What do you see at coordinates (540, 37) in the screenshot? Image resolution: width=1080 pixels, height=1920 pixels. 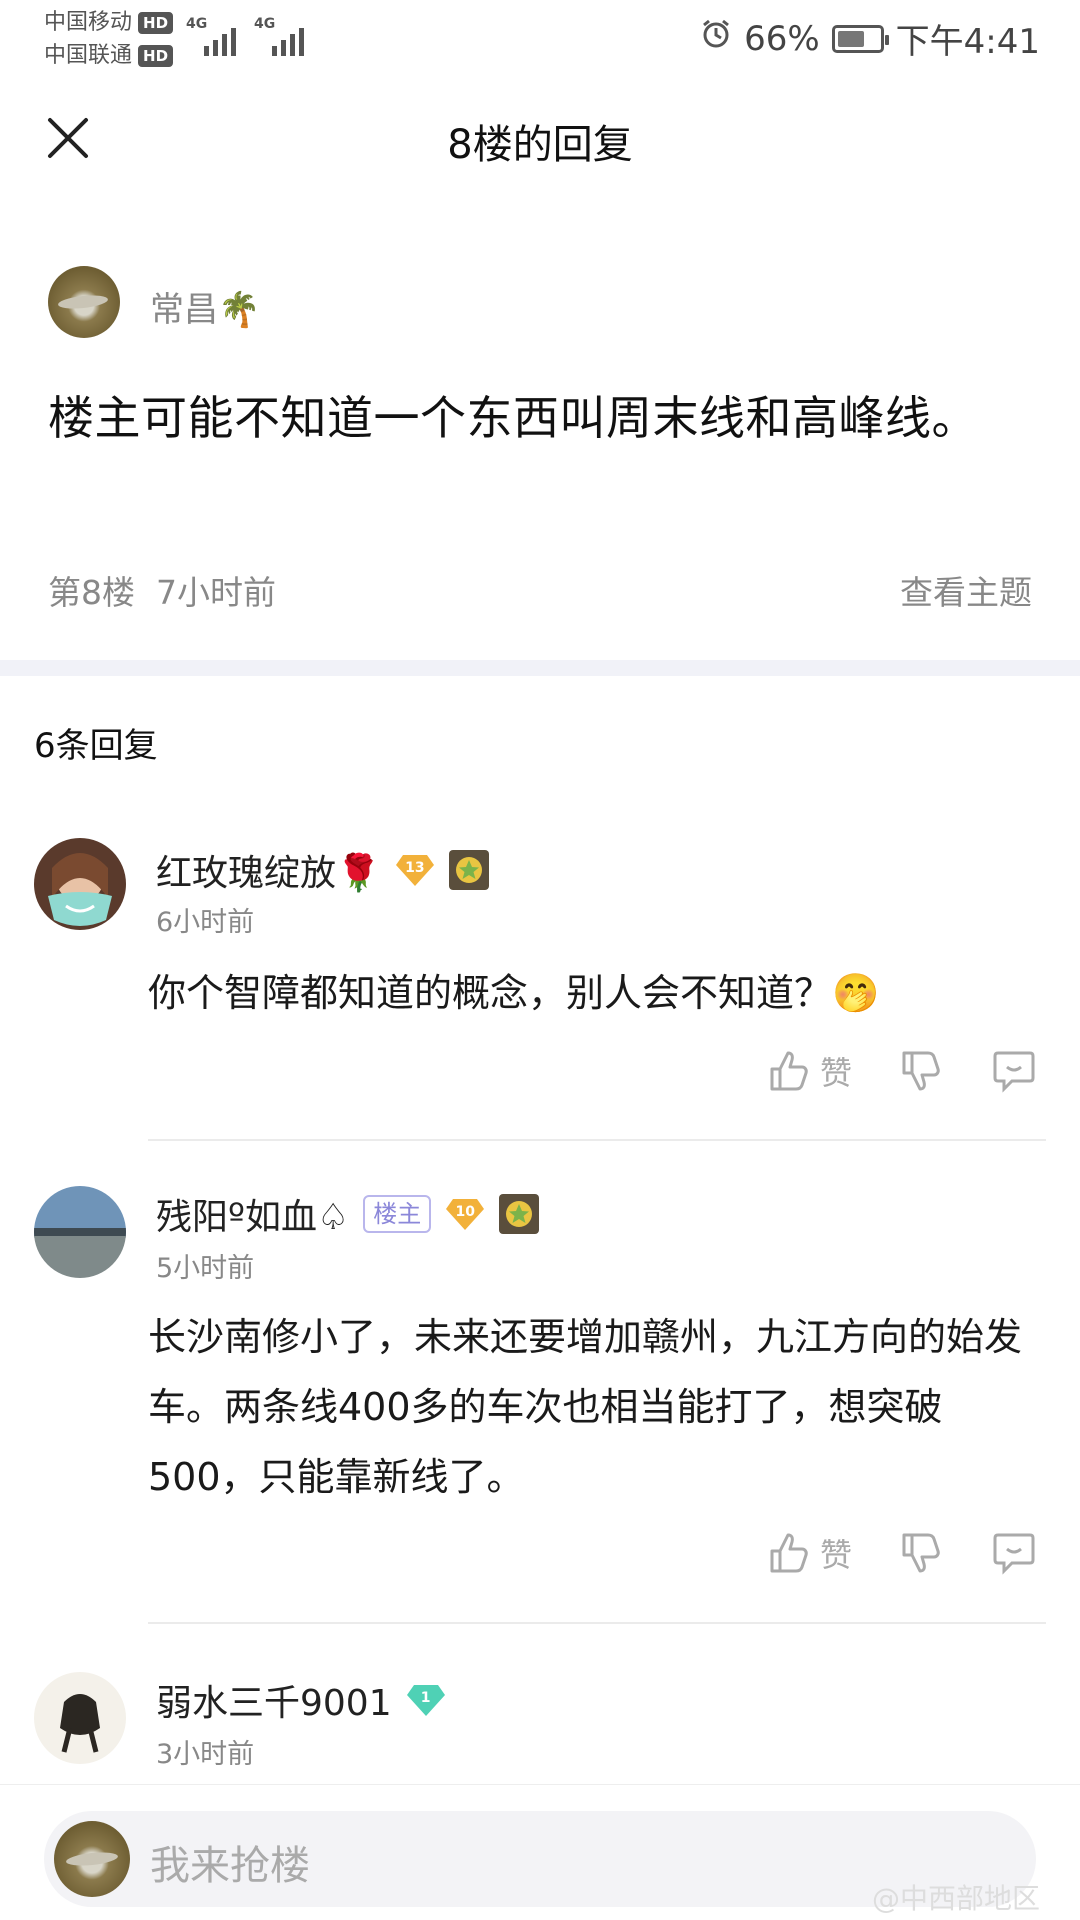 I see `status-bar: 中国移动 HD 中国联通 HD 4G 4G 66% 下午4:41` at bounding box center [540, 37].